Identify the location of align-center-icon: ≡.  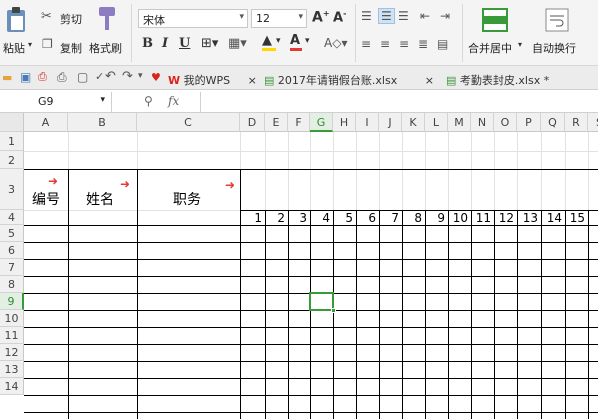
(385, 44).